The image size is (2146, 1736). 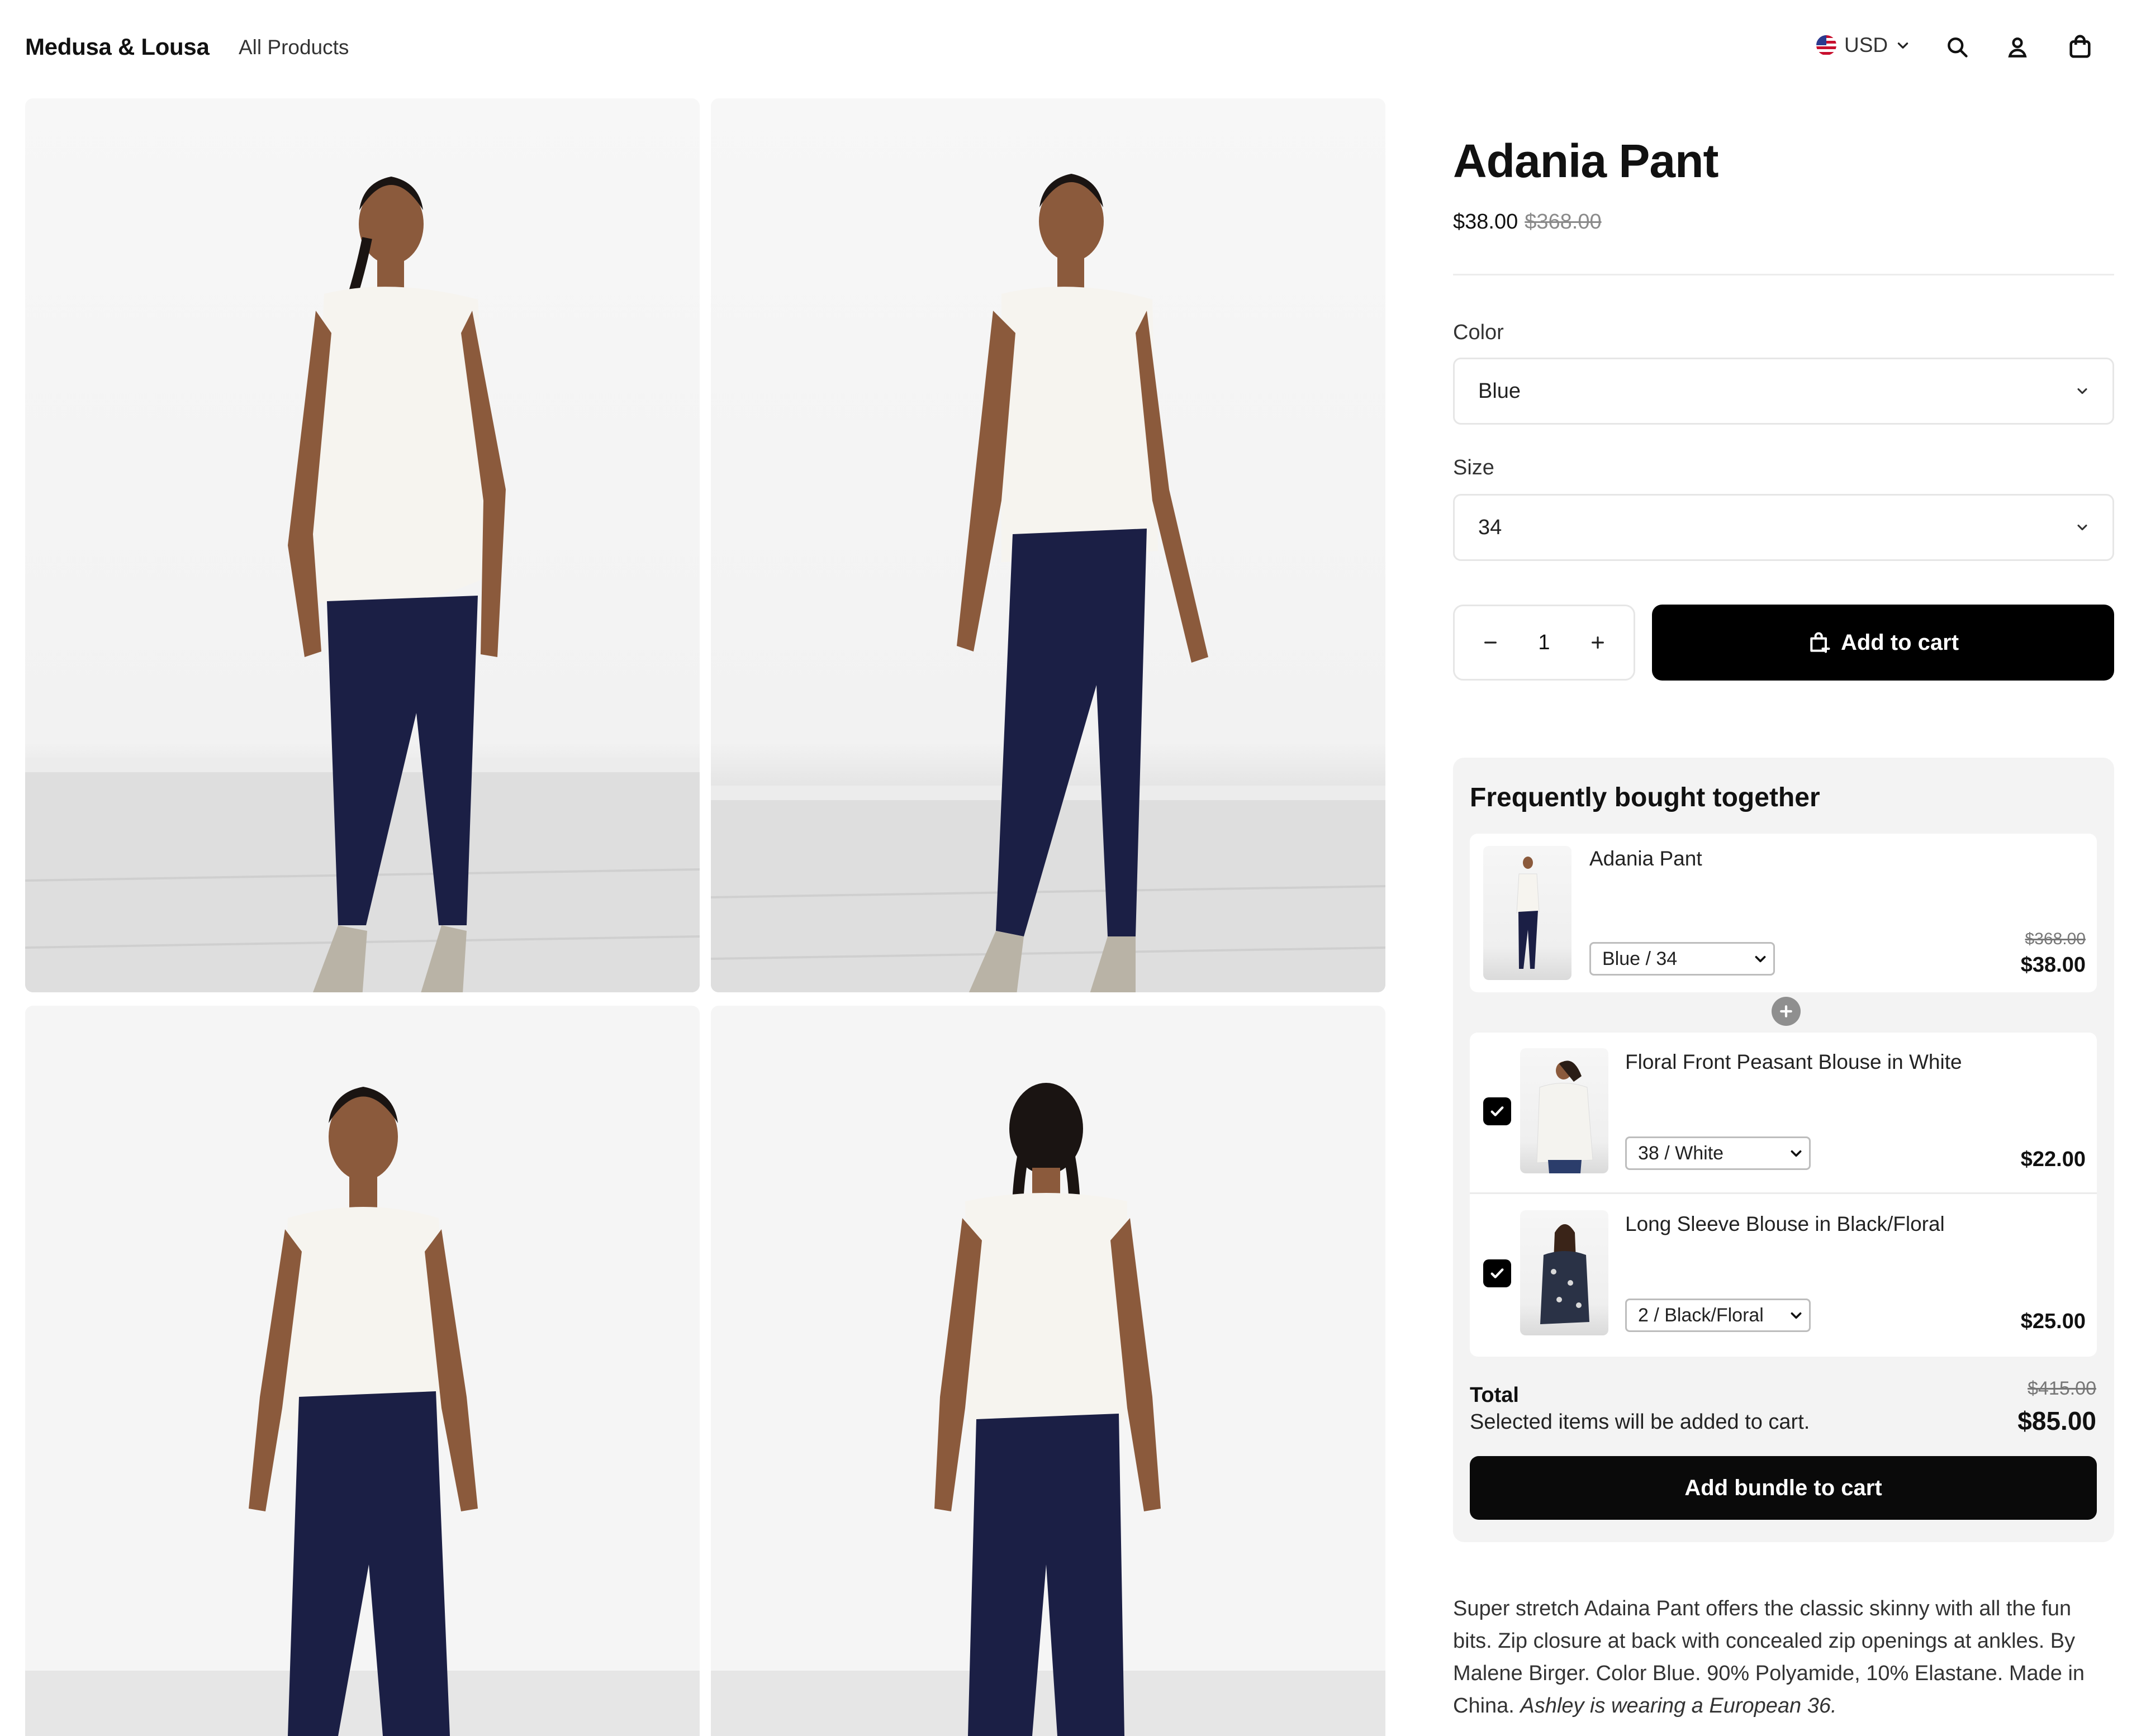 I want to click on add-bundle-button: Add bundle to cart, so click(x=1783, y=1488).